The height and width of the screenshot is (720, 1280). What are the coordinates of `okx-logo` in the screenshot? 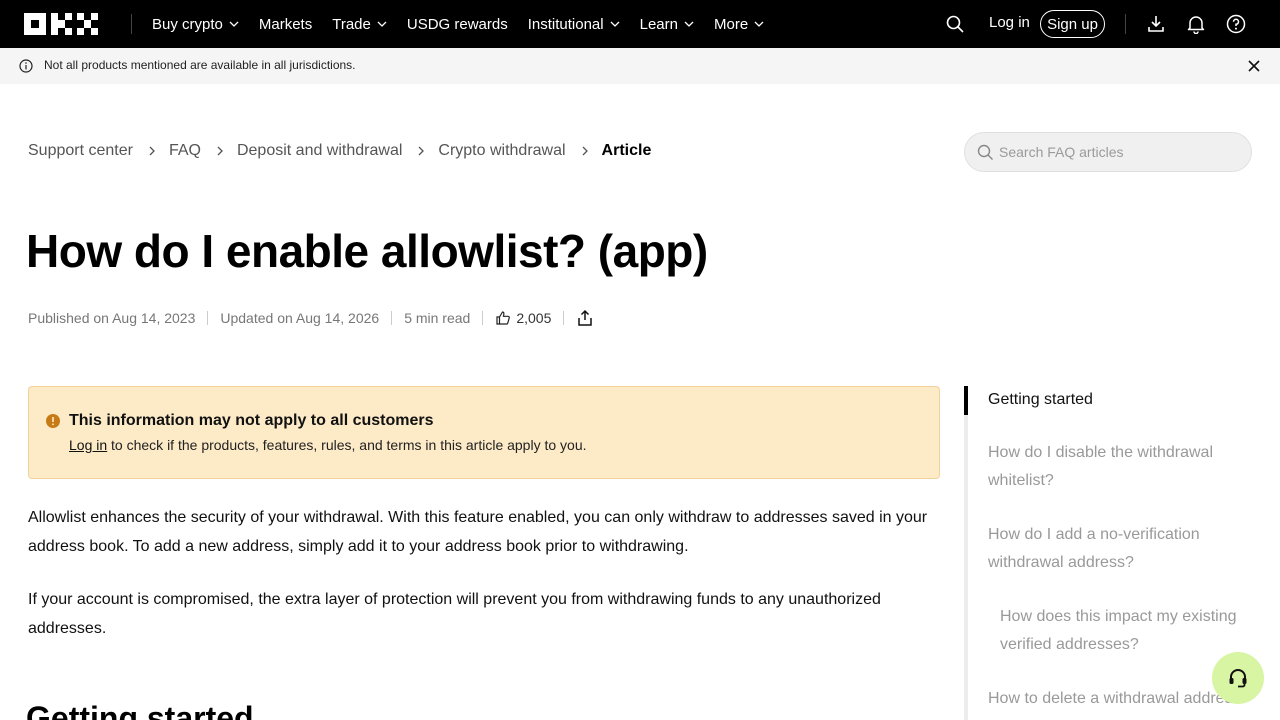 It's located at (64, 24).